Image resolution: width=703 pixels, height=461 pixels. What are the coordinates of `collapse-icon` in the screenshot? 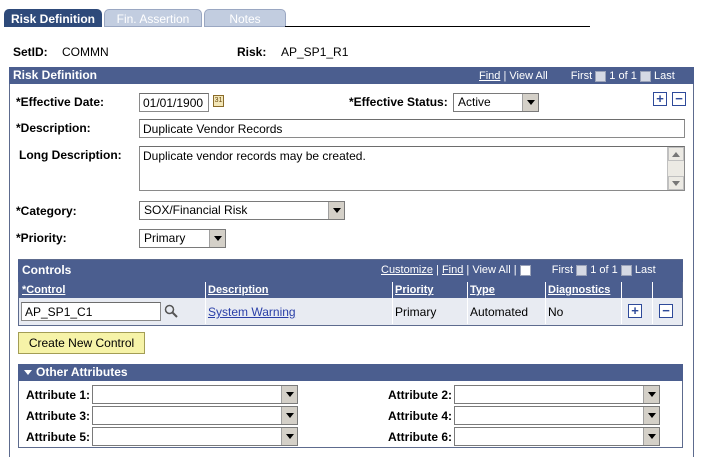 It's located at (28, 373).